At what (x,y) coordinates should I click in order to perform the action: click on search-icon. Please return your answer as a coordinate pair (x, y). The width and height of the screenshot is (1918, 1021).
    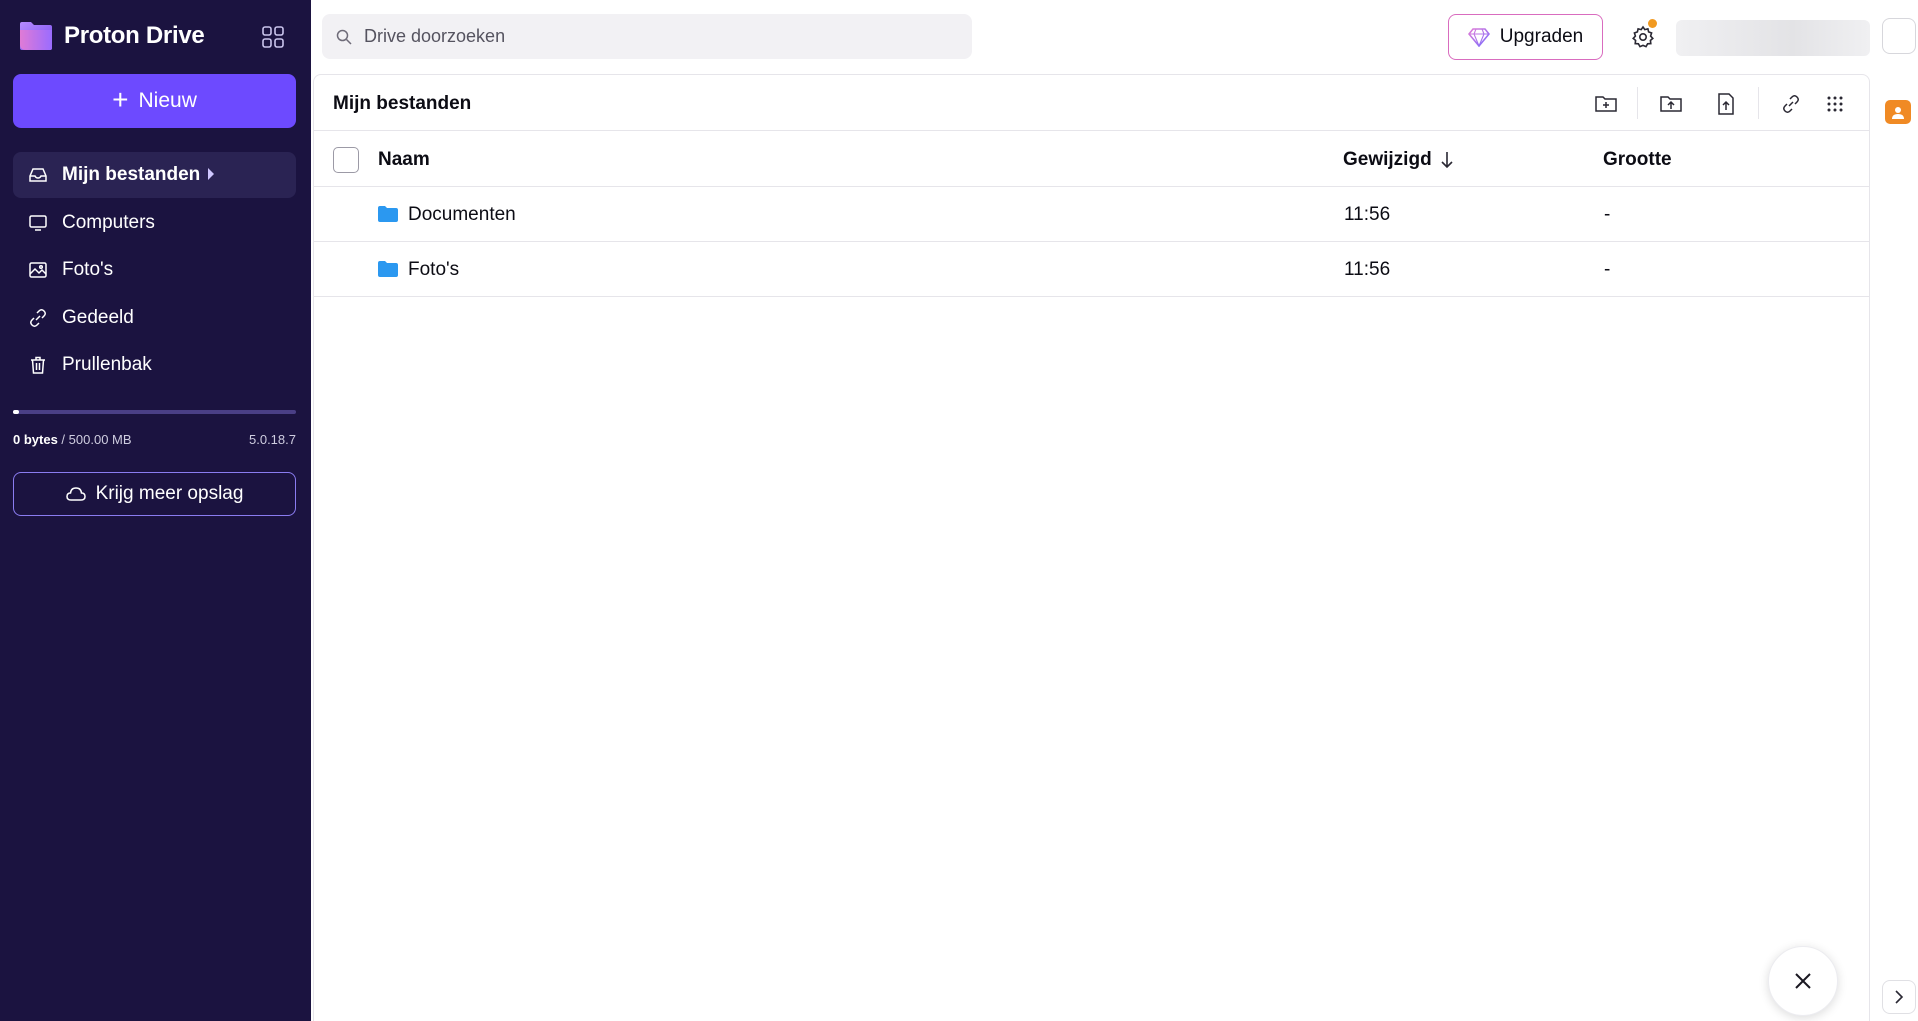
    Looking at the image, I should click on (344, 37).